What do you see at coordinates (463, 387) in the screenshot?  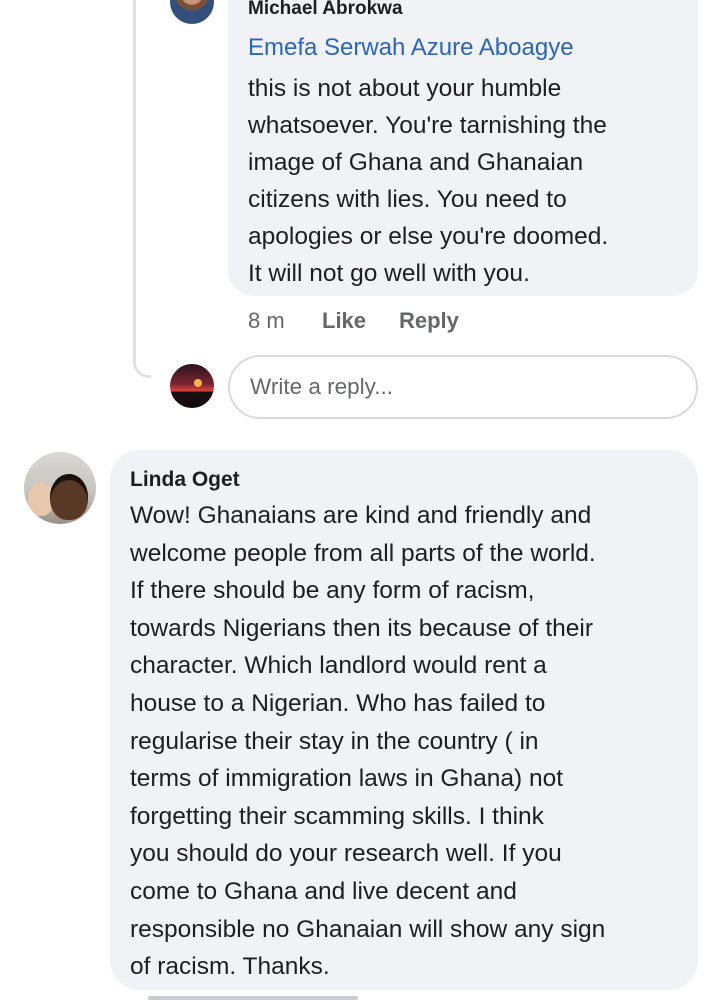 I see `write-reply-input` at bounding box center [463, 387].